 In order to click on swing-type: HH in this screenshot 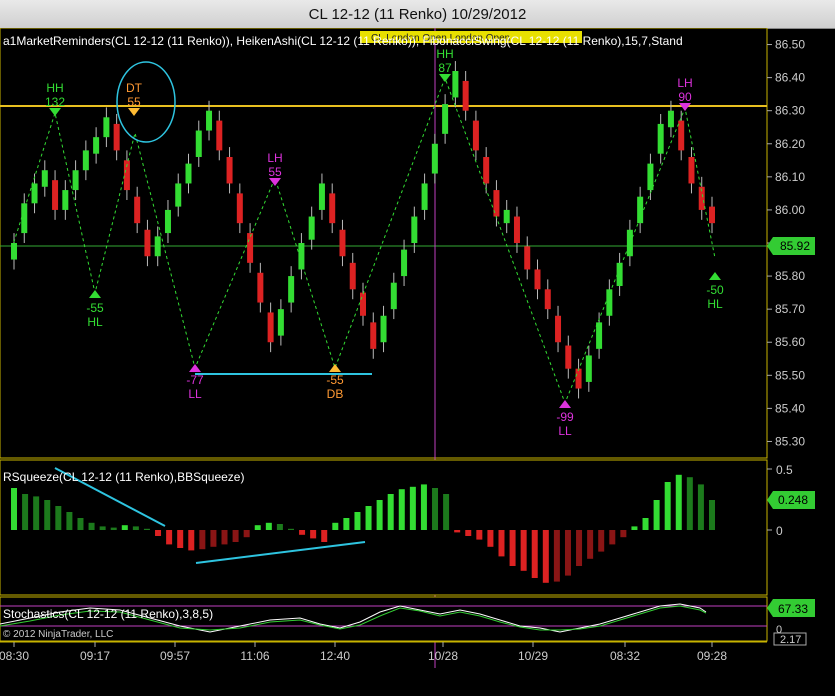, I will do `click(54, 88)`.